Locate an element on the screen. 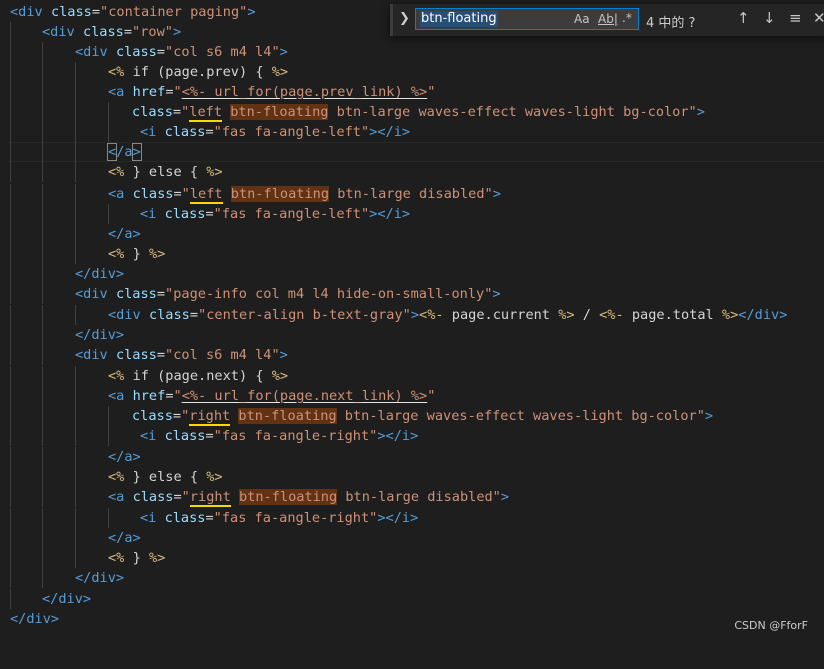 Image resolution: width=824 pixels, height=669 pixels. find-input: btn-floating Aa Ab| .* is located at coordinates (527, 19).